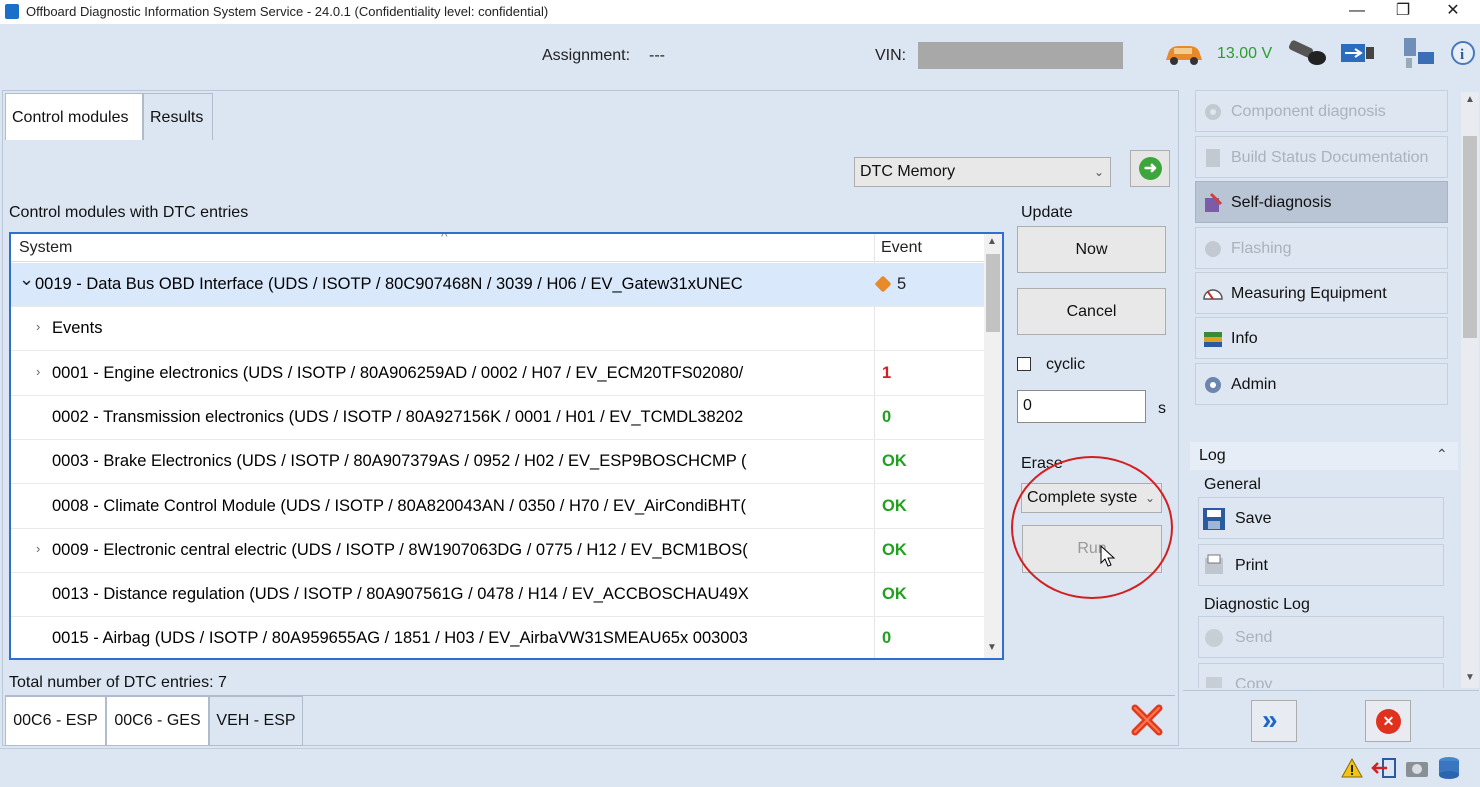  What do you see at coordinates (1092, 549) in the screenshot?
I see `run-erase-button: Run` at bounding box center [1092, 549].